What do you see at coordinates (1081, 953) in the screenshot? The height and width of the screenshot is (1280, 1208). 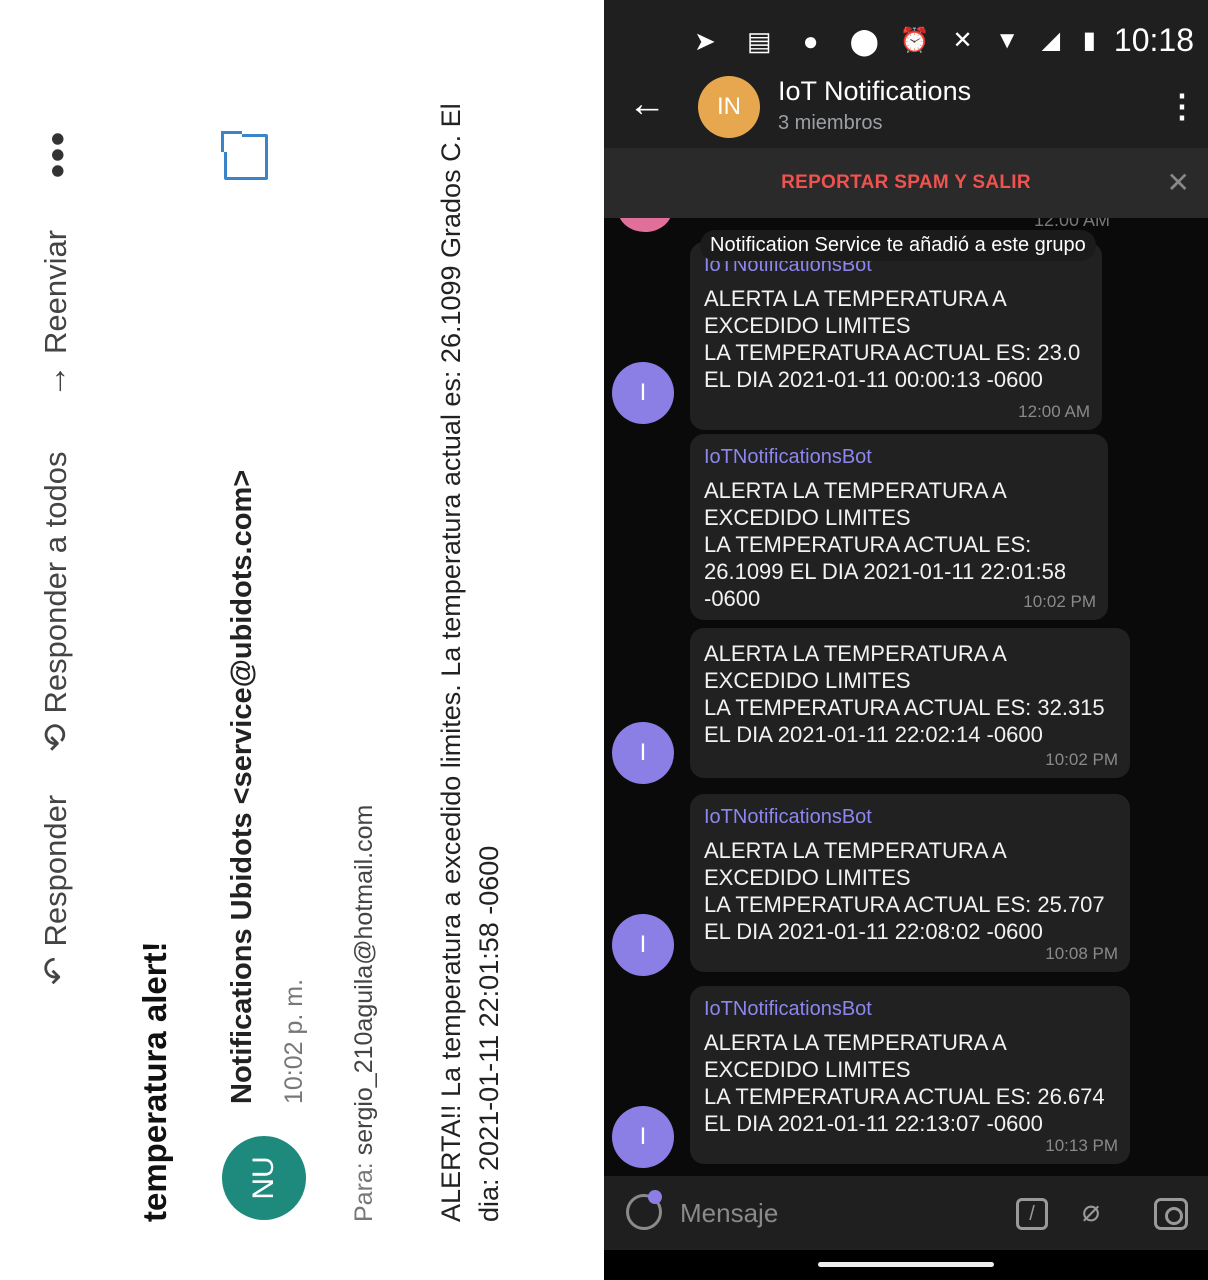 I see `message-time: 10:08 PM` at bounding box center [1081, 953].